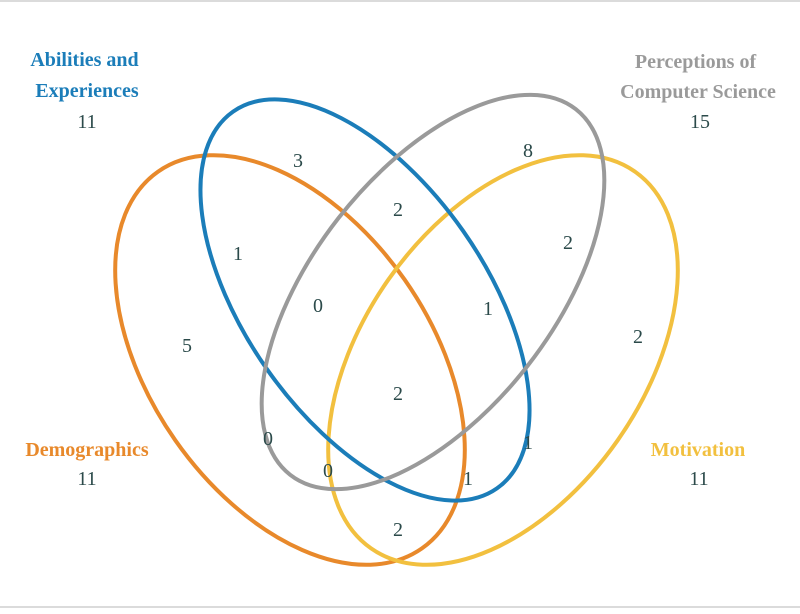  I want to click on region-abilities-perceptions: 2, so click(398, 210).